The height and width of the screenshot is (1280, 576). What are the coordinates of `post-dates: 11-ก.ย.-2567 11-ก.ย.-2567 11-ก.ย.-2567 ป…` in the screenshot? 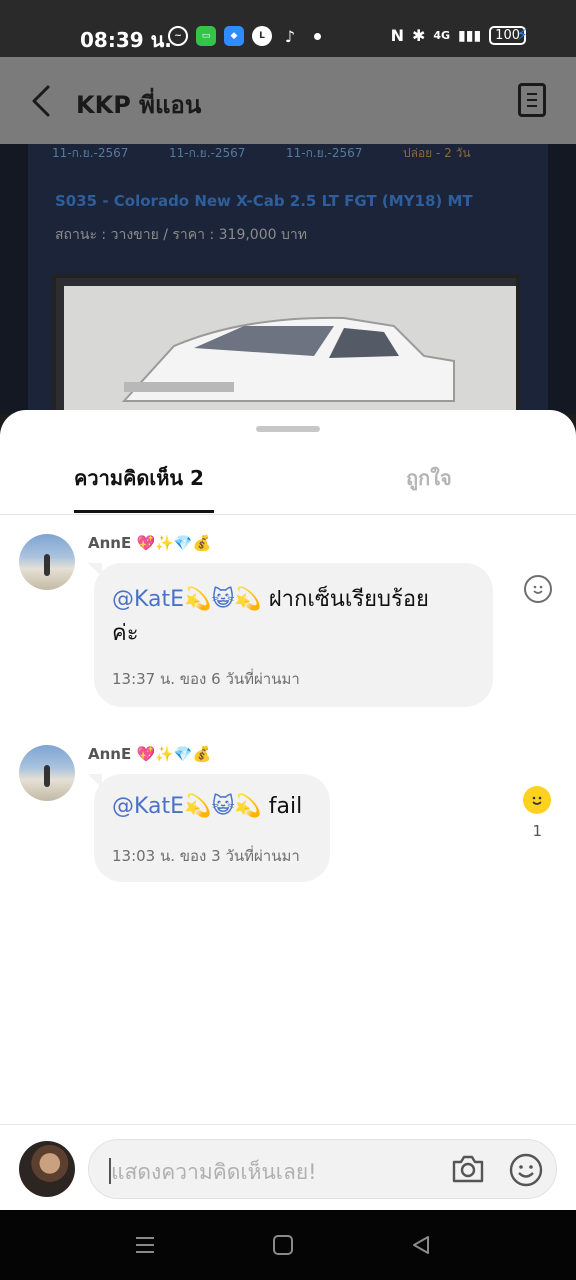 It's located at (286, 153).